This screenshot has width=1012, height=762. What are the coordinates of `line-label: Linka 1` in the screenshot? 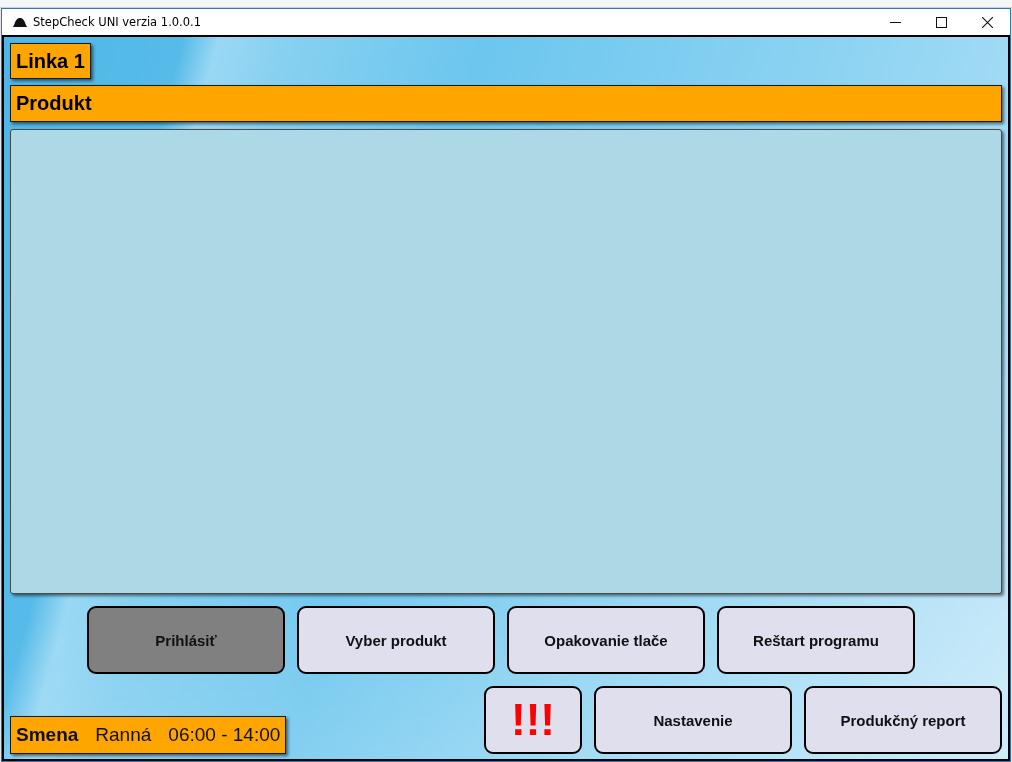 It's located at (50, 61).